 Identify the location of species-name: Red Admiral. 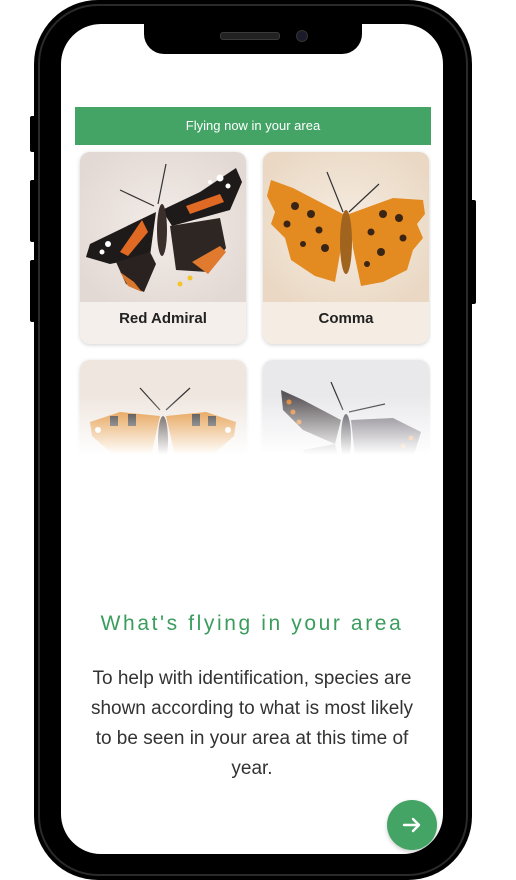
(163, 318).